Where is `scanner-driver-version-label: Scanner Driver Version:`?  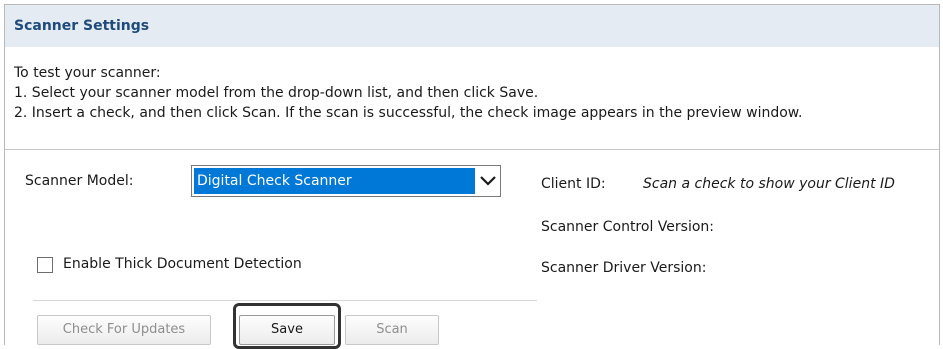 scanner-driver-version-label: Scanner Driver Version: is located at coordinates (624, 268).